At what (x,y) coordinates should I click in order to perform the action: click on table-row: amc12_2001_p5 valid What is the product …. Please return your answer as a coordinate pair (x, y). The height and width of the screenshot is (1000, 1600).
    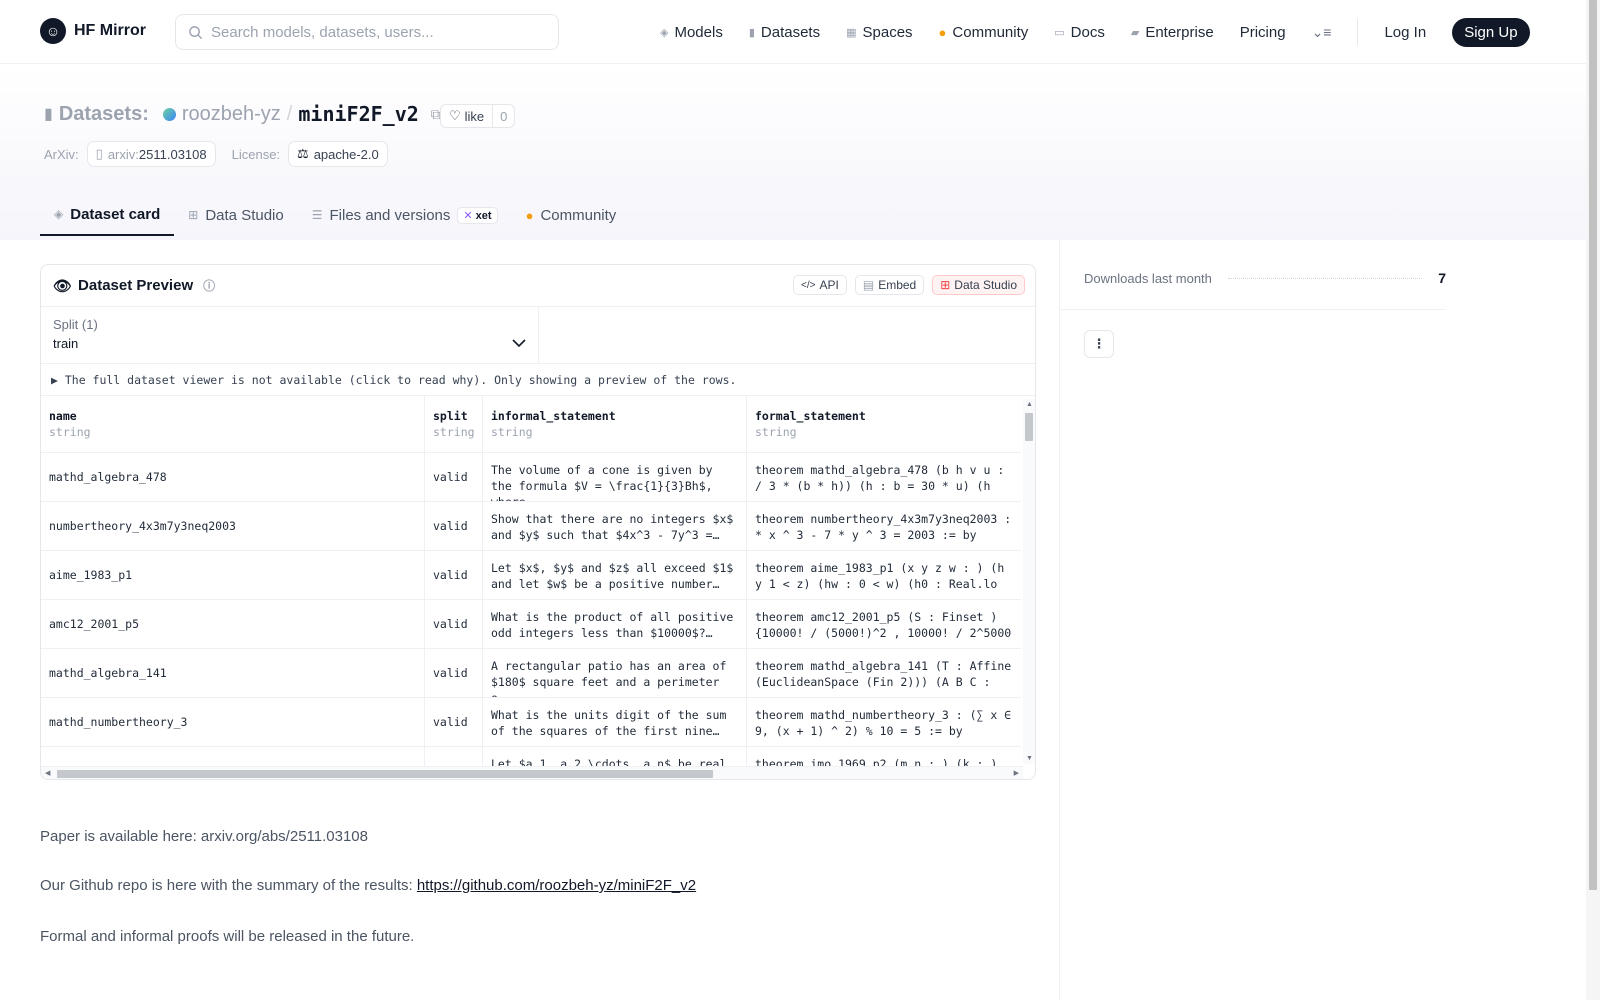
    Looking at the image, I should click on (531, 624).